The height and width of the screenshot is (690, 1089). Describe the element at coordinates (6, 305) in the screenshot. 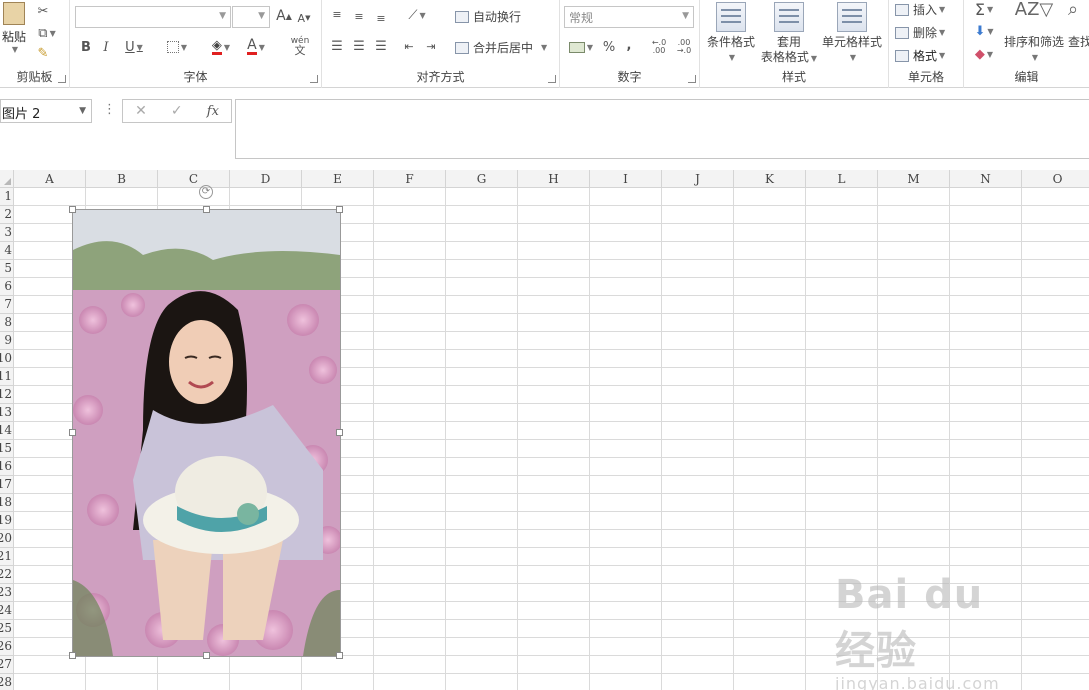

I see `row-header: 7` at that location.